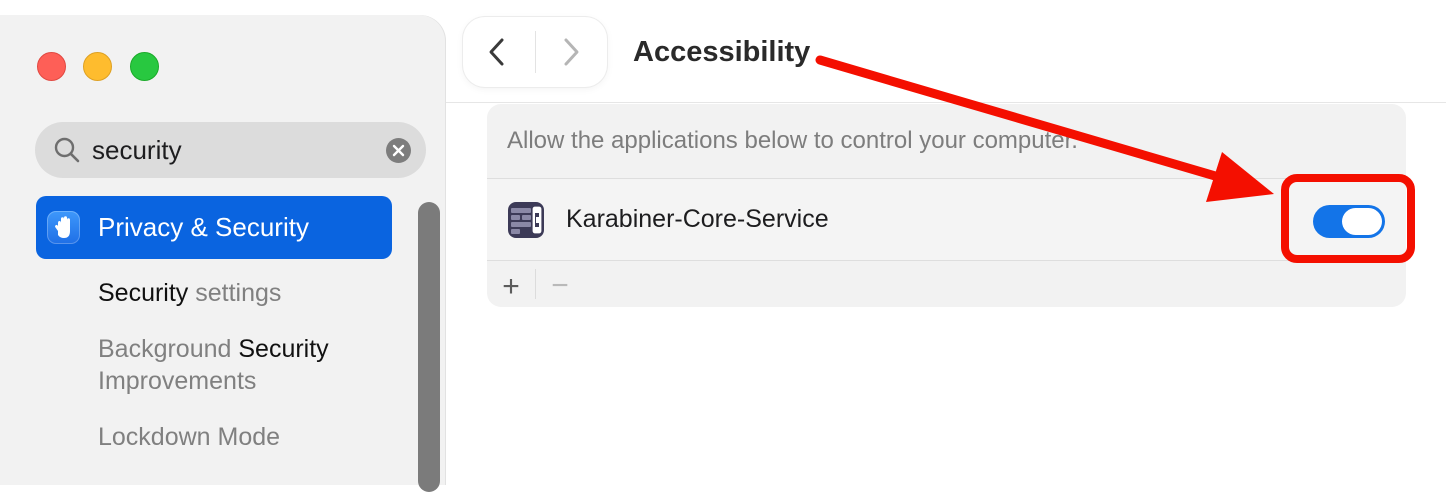 The width and height of the screenshot is (1446, 492). What do you see at coordinates (946, 219) in the screenshot?
I see `list-item: Karabiner-Core-Service` at bounding box center [946, 219].